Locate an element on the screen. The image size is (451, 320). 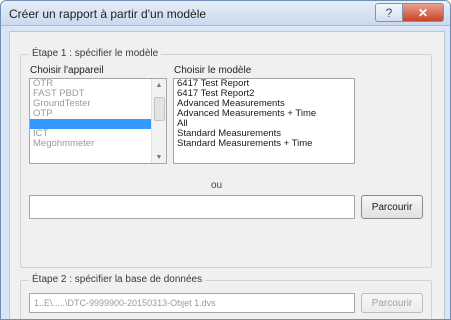
step2-title: Étape 2 : spécifier la base de données is located at coordinates (117, 279).